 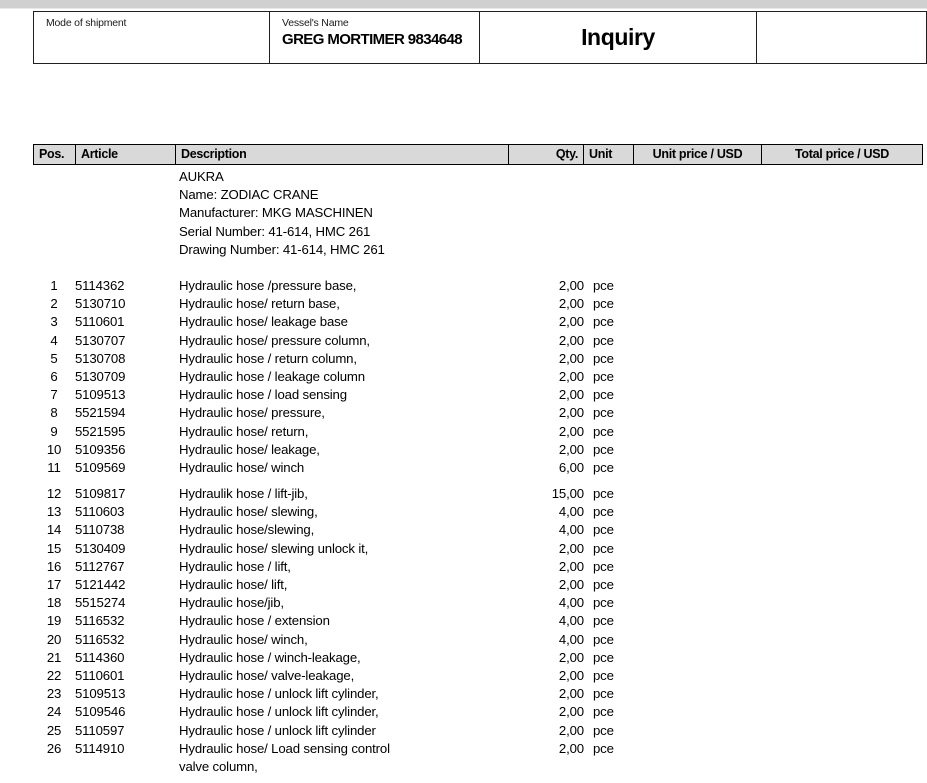 What do you see at coordinates (100, 603) in the screenshot?
I see `cell-article: 5515274` at bounding box center [100, 603].